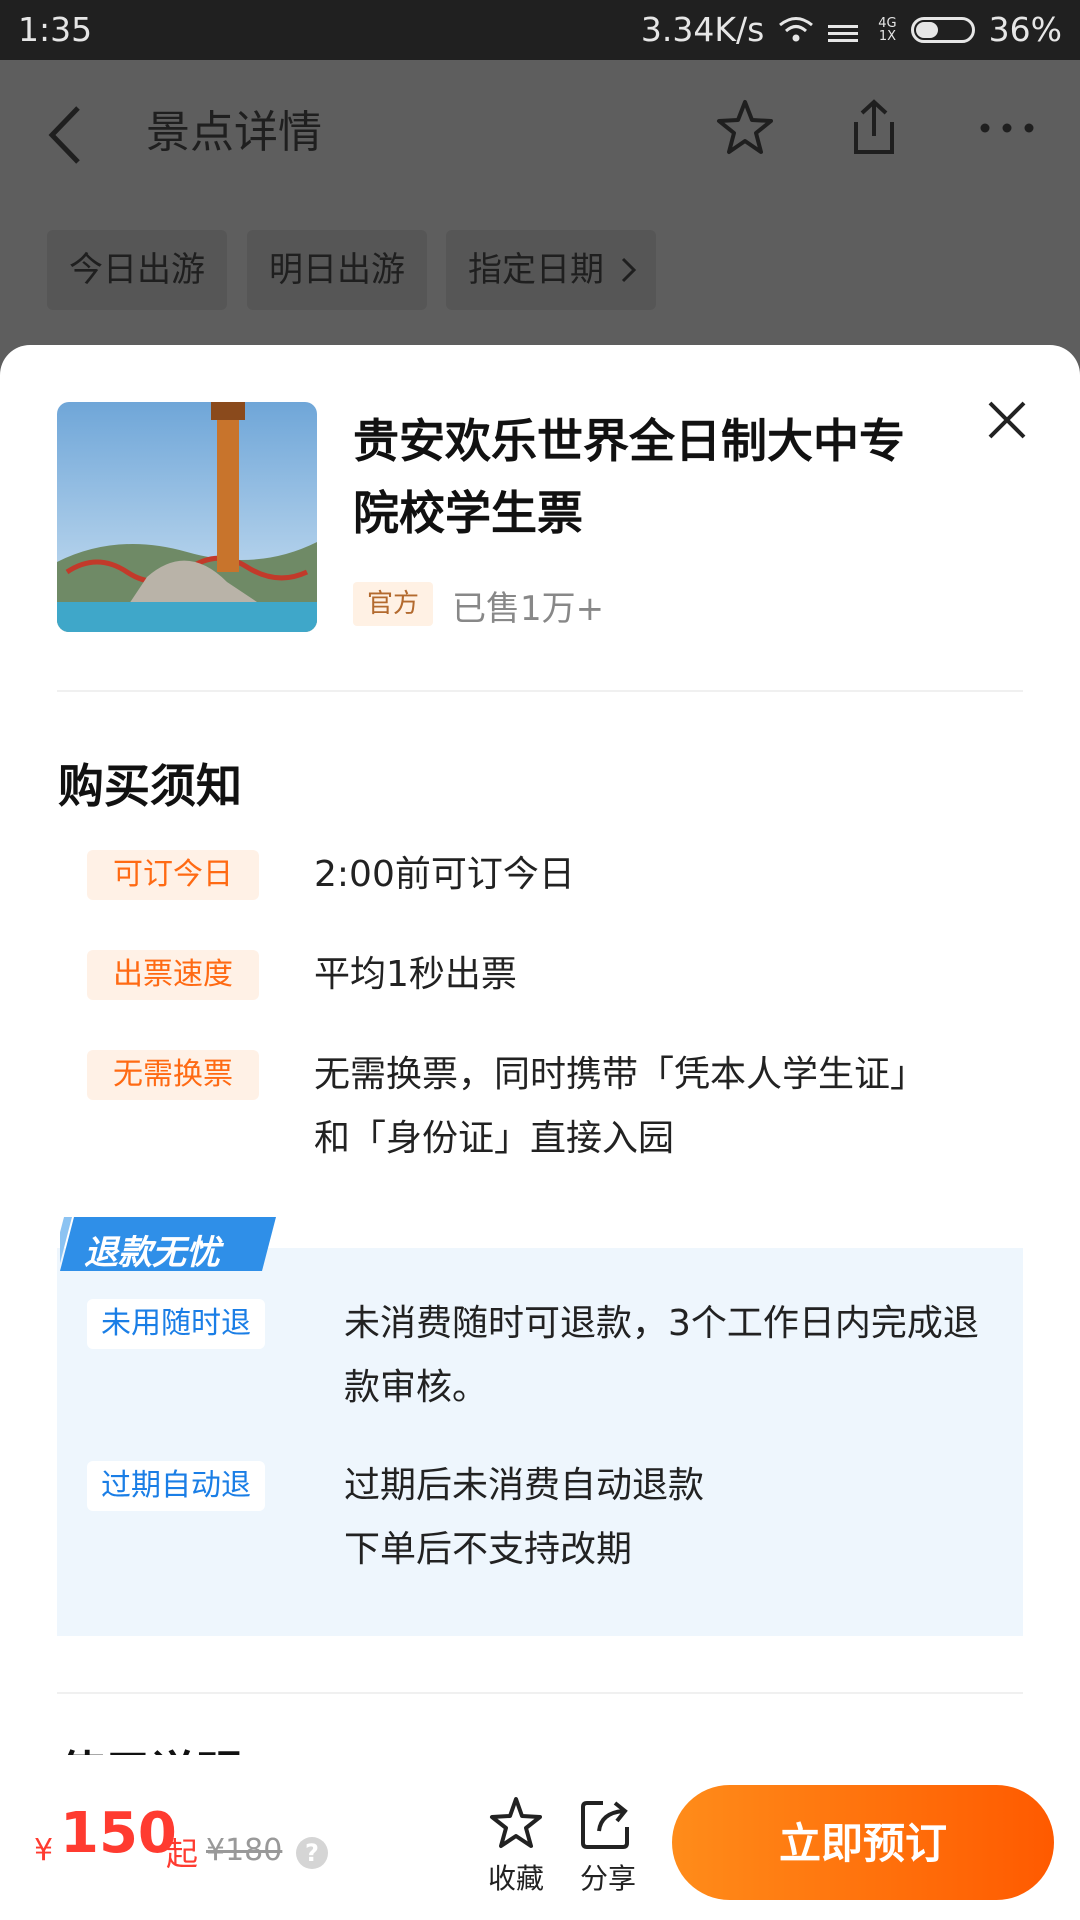 The width and height of the screenshot is (1080, 1920). What do you see at coordinates (176, 1486) in the screenshot?
I see `refund-tag-expired: 过期自动退` at bounding box center [176, 1486].